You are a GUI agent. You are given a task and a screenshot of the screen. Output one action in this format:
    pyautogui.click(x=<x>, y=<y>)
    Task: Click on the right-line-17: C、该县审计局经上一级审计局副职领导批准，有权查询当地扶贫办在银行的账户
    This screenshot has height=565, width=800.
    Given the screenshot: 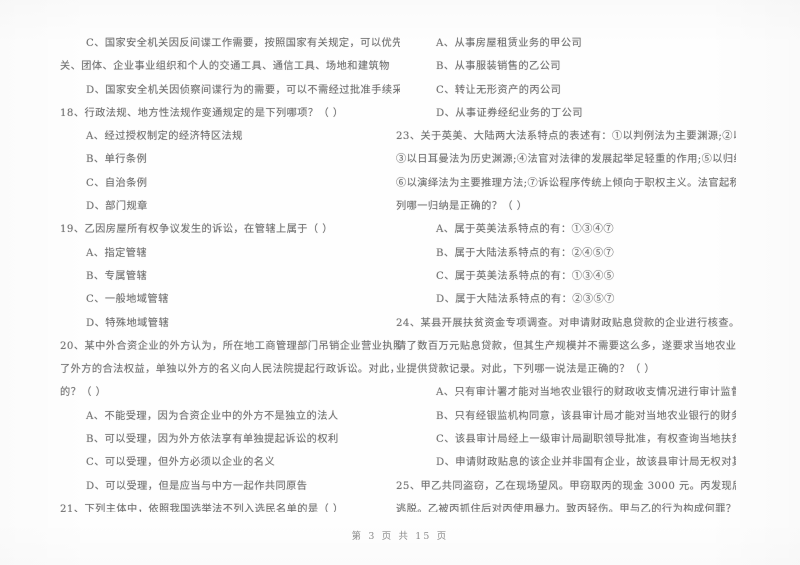 What is the action you would take?
    pyautogui.click(x=586, y=440)
    